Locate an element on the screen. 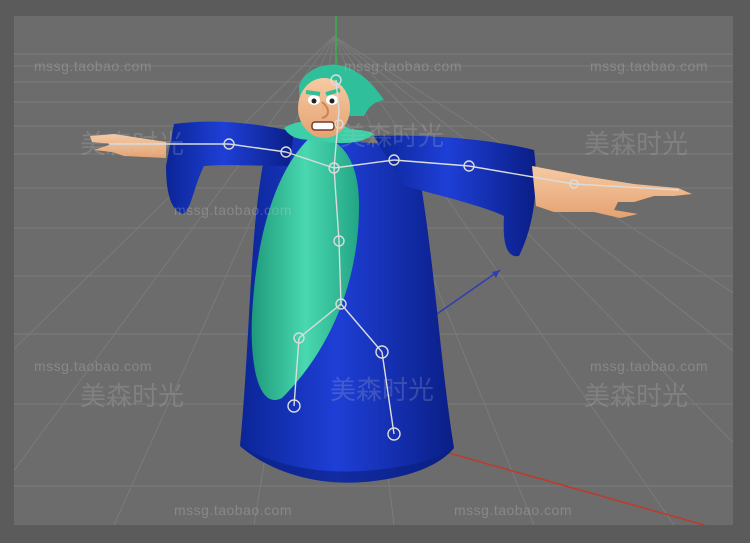 The image size is (750, 543). right-pupil is located at coordinates (332, 101).